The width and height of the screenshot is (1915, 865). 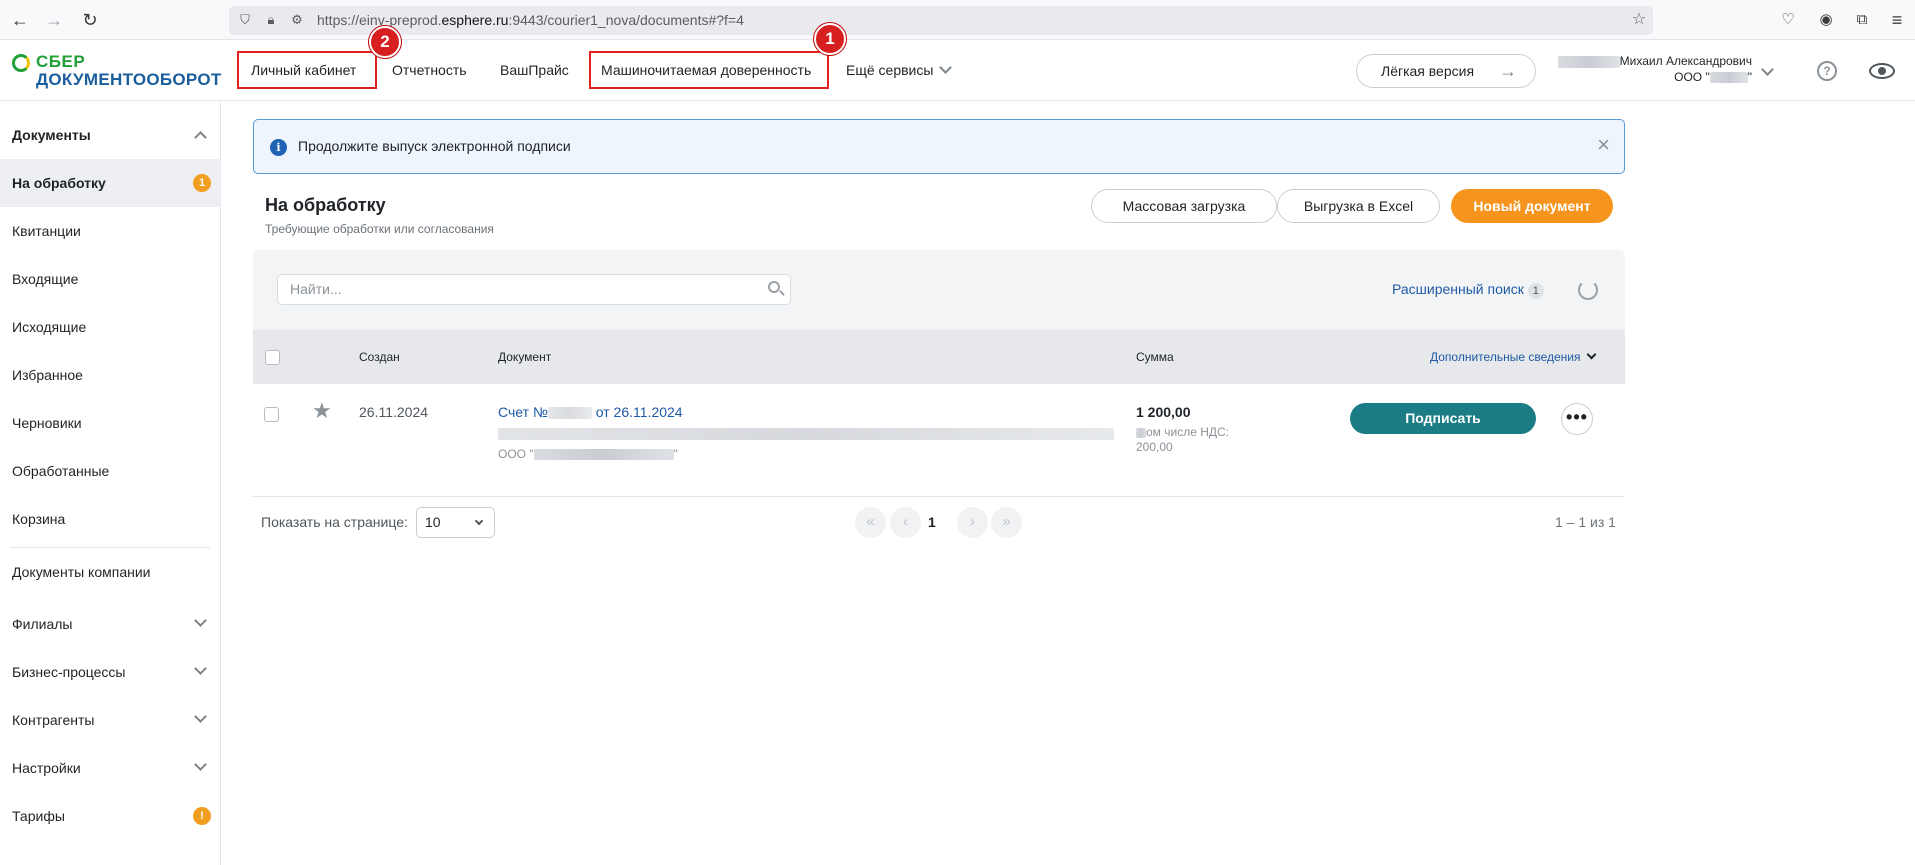 I want to click on sidebar-item-label: Исходящие, so click(x=49, y=327).